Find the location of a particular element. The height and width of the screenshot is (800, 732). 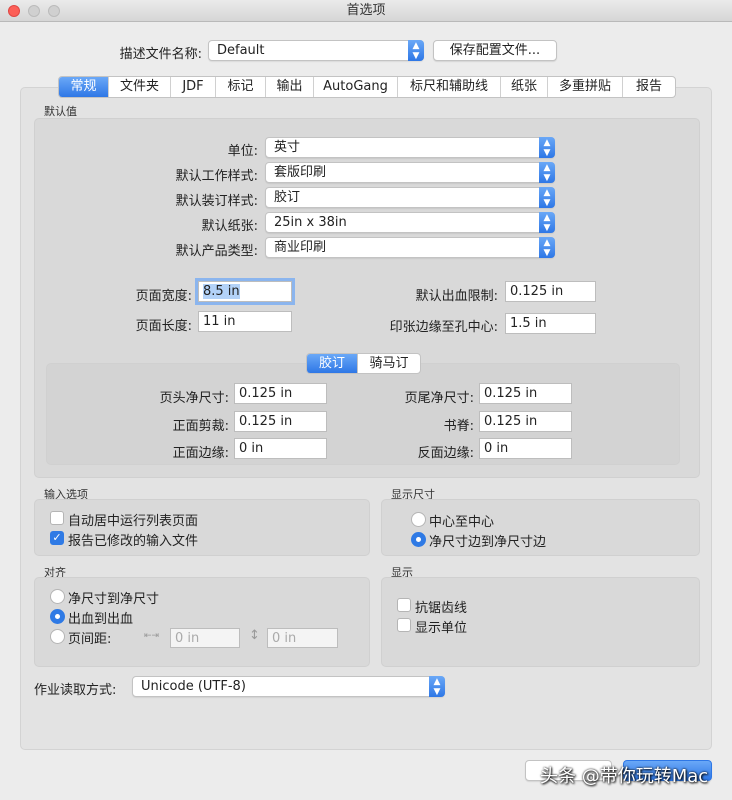

job-read-value: Unicode (UTF-8) is located at coordinates (193, 686).